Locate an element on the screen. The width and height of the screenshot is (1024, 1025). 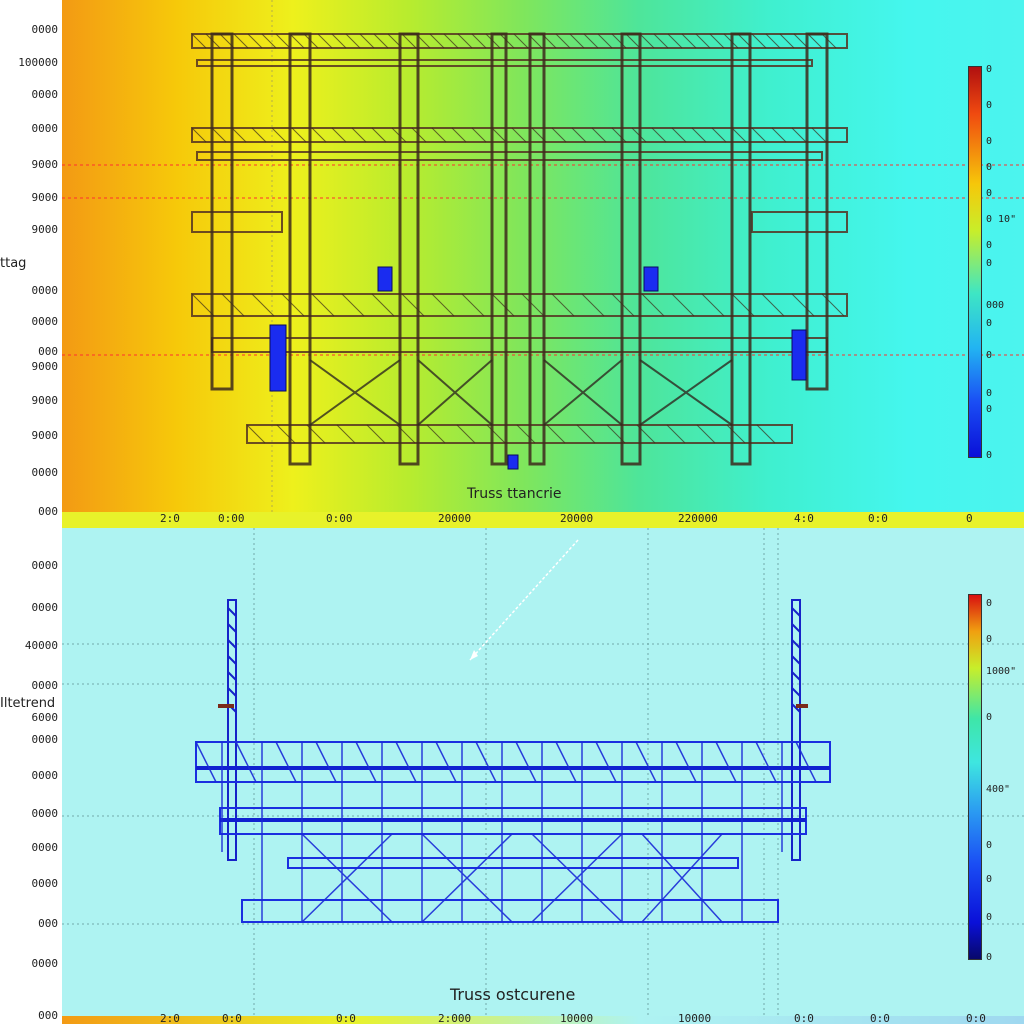
cbar-tick: 1000" is located at coordinates (1001, 671).